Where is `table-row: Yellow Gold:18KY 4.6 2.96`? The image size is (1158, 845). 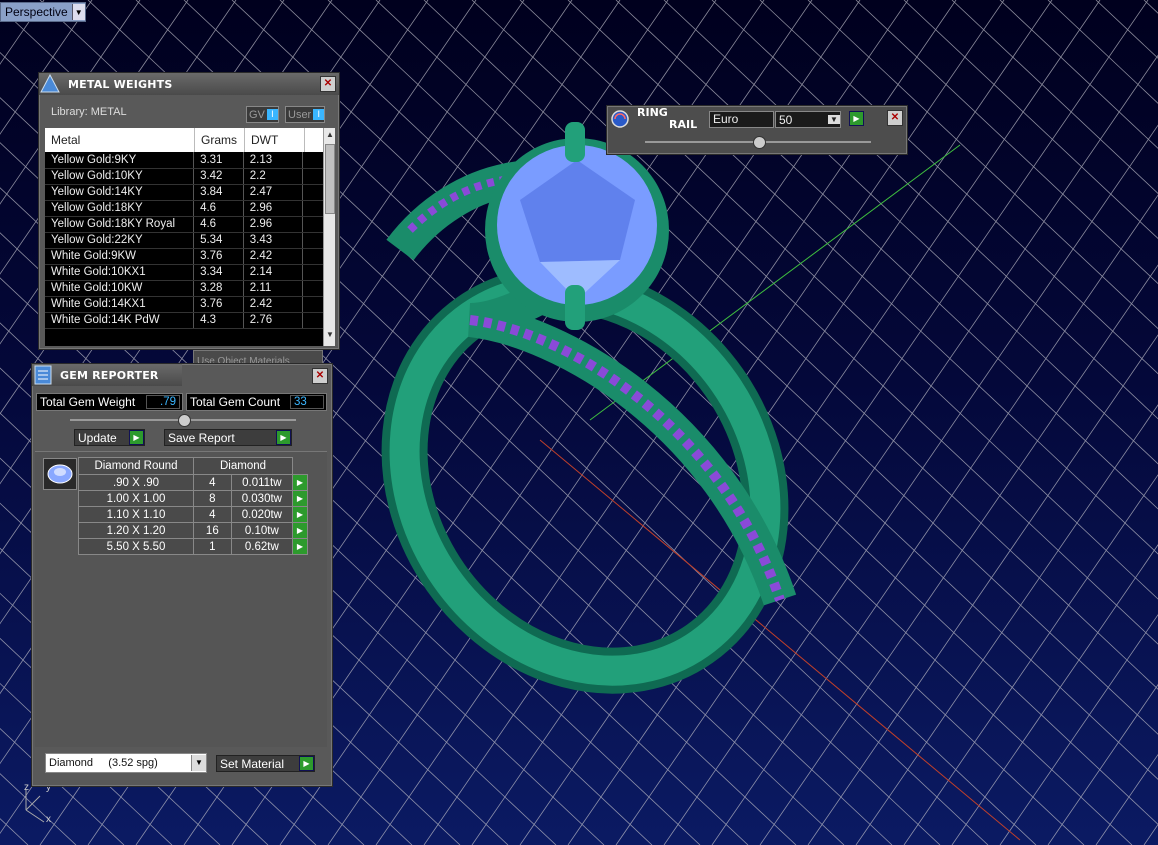 table-row: Yellow Gold:18KY 4.6 2.96 is located at coordinates (184, 208).